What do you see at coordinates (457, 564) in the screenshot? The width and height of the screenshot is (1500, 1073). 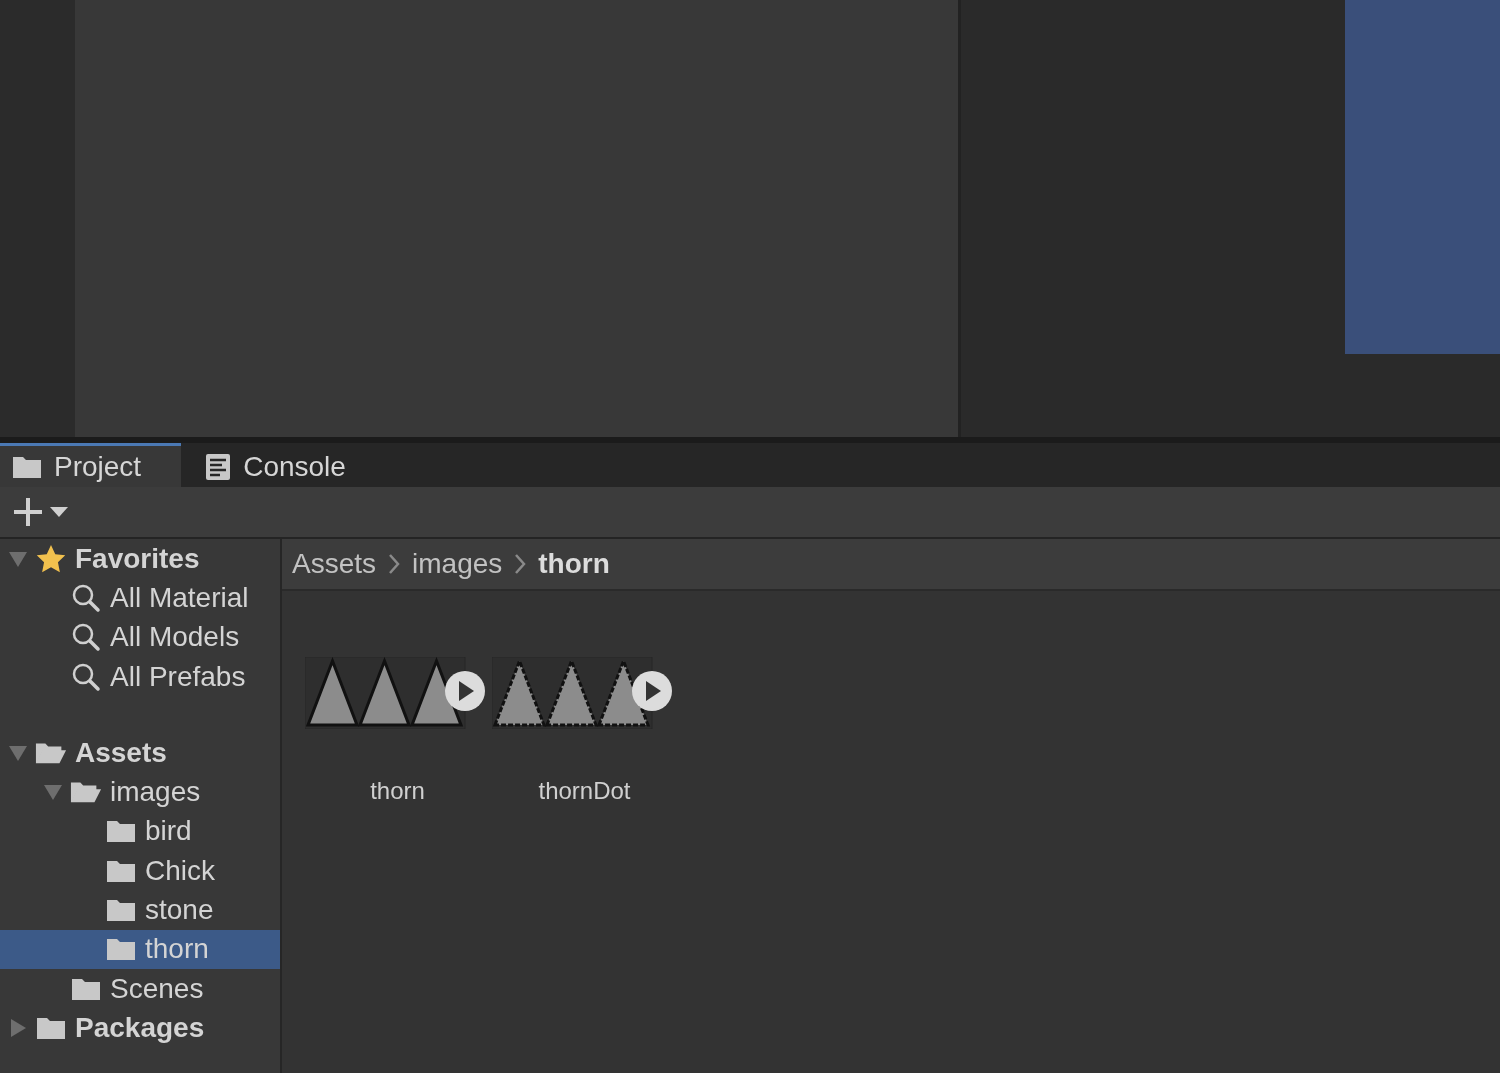 I see `breadcrumb-item: images` at bounding box center [457, 564].